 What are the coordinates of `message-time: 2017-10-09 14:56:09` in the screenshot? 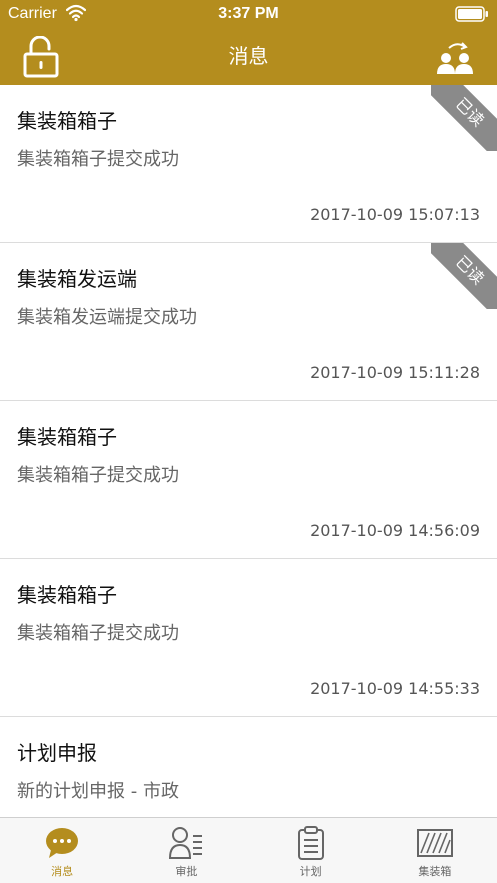 It's located at (395, 530).